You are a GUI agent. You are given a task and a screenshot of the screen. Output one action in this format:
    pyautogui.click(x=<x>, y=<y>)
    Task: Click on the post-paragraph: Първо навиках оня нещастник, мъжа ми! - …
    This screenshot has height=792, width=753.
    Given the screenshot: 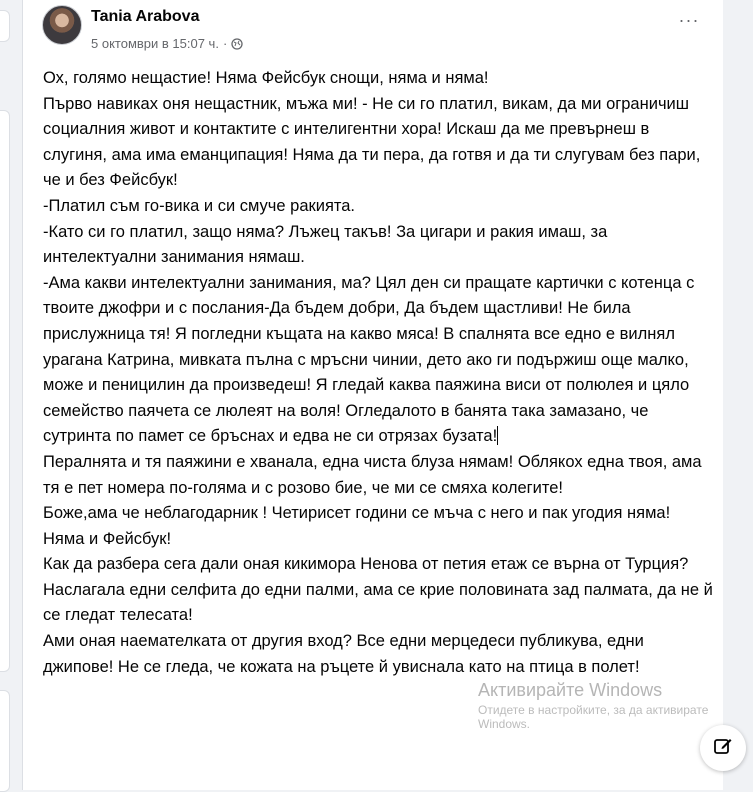 What is the action you would take?
    pyautogui.click(x=374, y=142)
    